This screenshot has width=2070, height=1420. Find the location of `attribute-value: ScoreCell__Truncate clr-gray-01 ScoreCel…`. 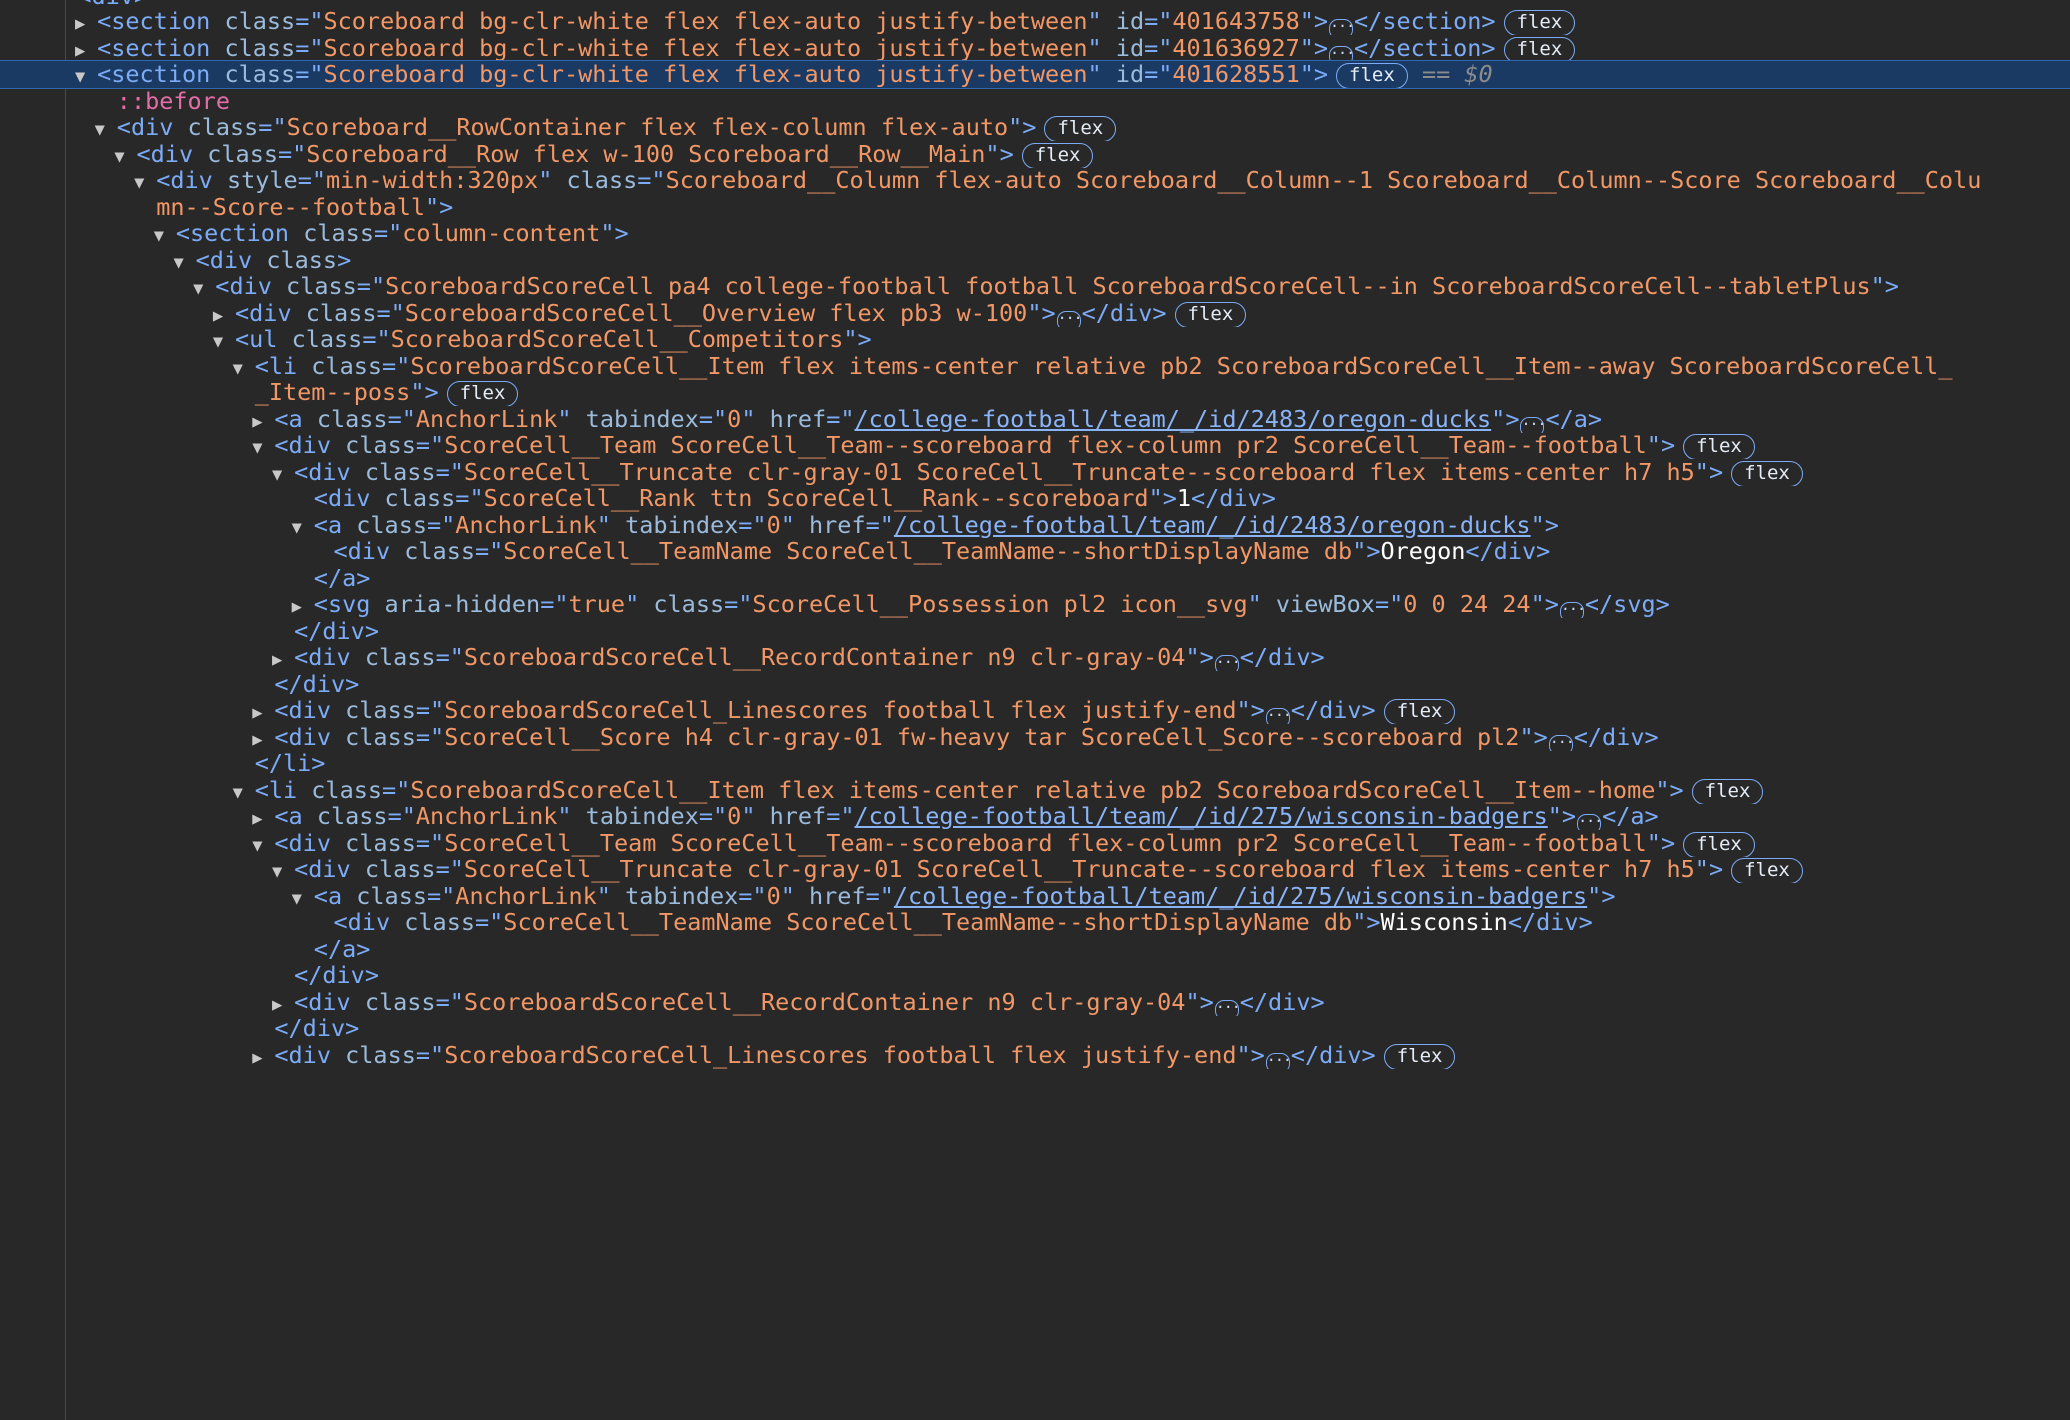

attribute-value: ScoreCell__Truncate clr-gray-01 ScoreCel… is located at coordinates (1079, 869).